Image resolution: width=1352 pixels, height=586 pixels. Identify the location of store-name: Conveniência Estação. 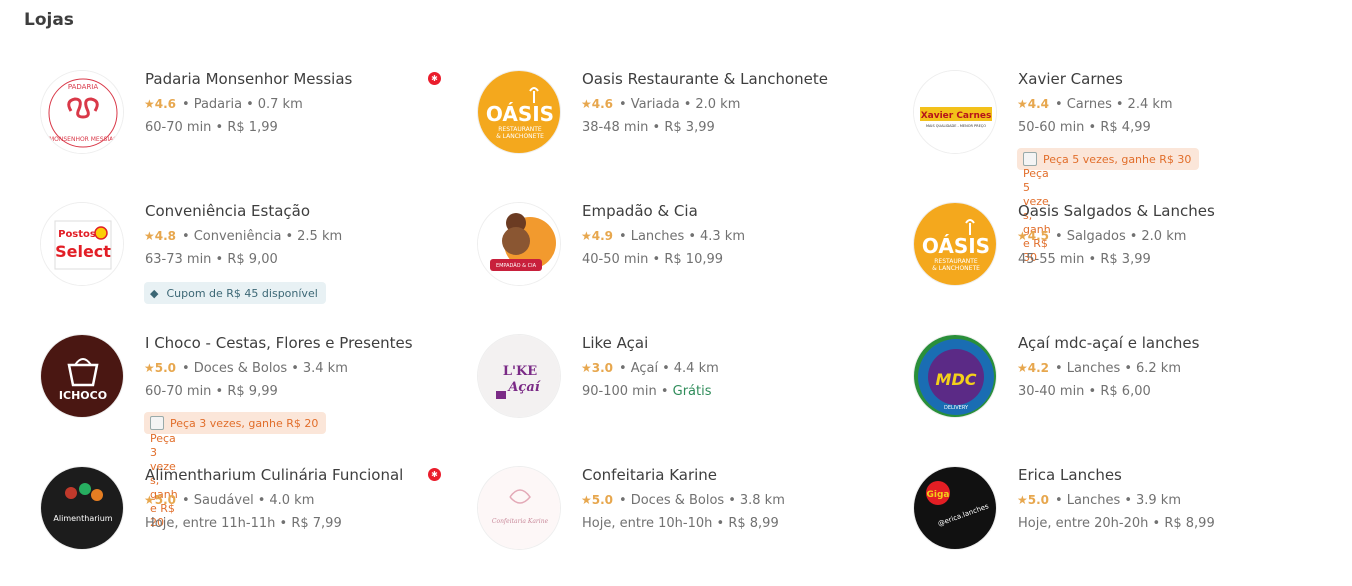
(228, 211).